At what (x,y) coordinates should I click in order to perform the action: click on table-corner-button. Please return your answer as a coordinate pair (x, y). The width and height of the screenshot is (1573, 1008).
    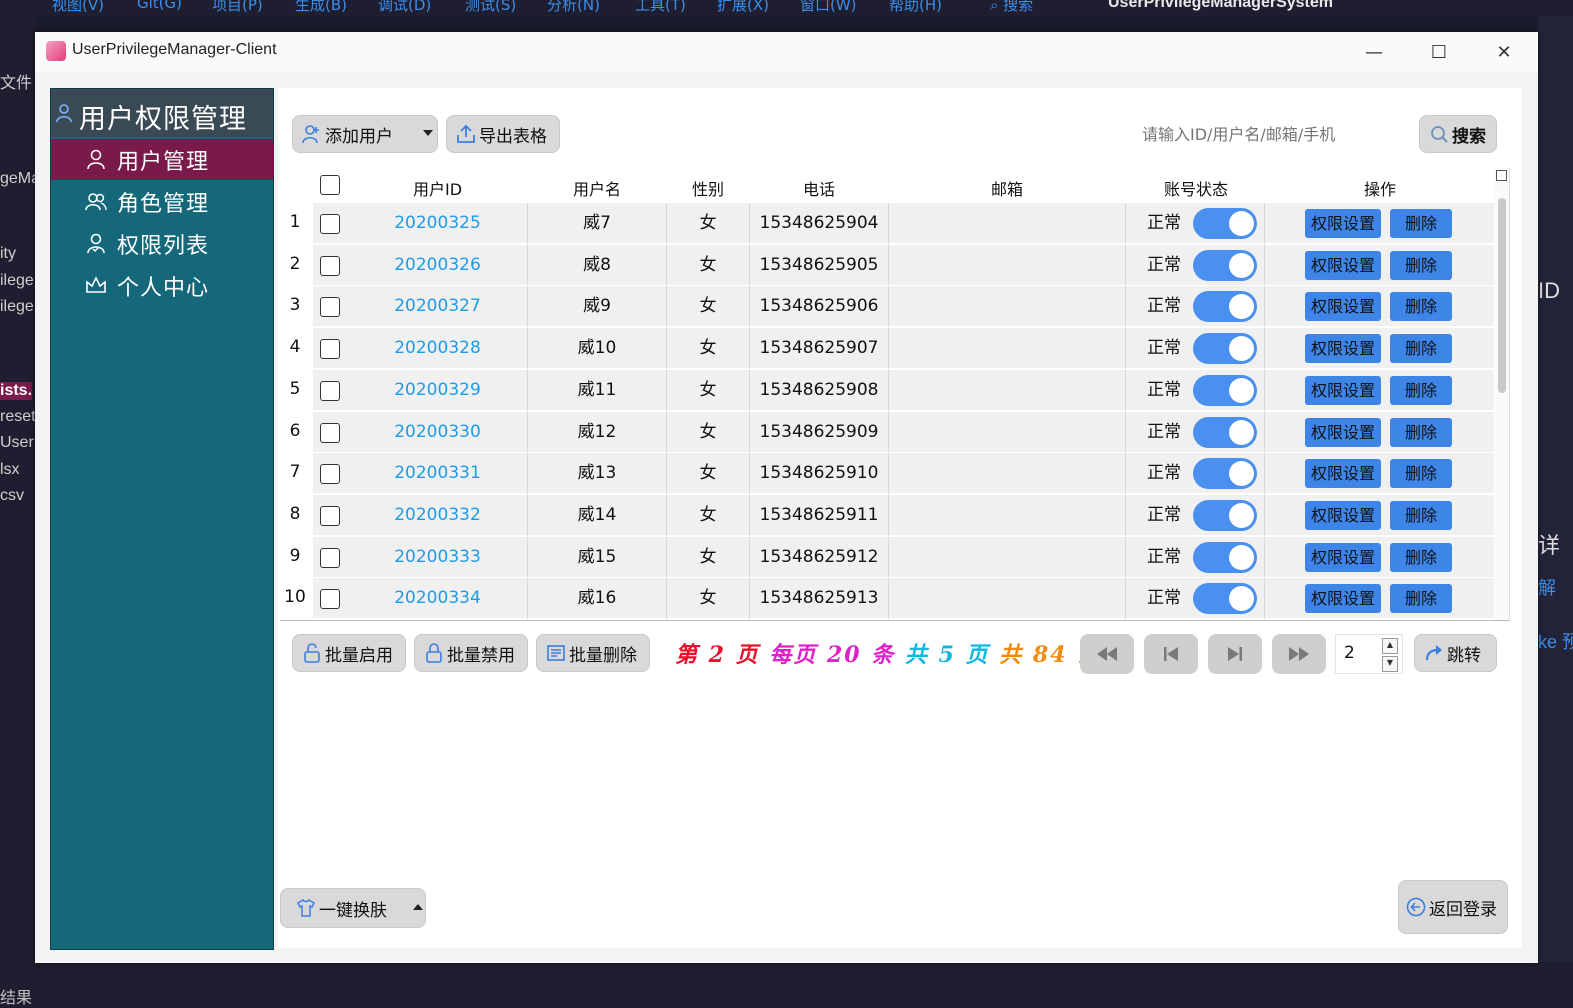
    Looking at the image, I should click on (1501, 175).